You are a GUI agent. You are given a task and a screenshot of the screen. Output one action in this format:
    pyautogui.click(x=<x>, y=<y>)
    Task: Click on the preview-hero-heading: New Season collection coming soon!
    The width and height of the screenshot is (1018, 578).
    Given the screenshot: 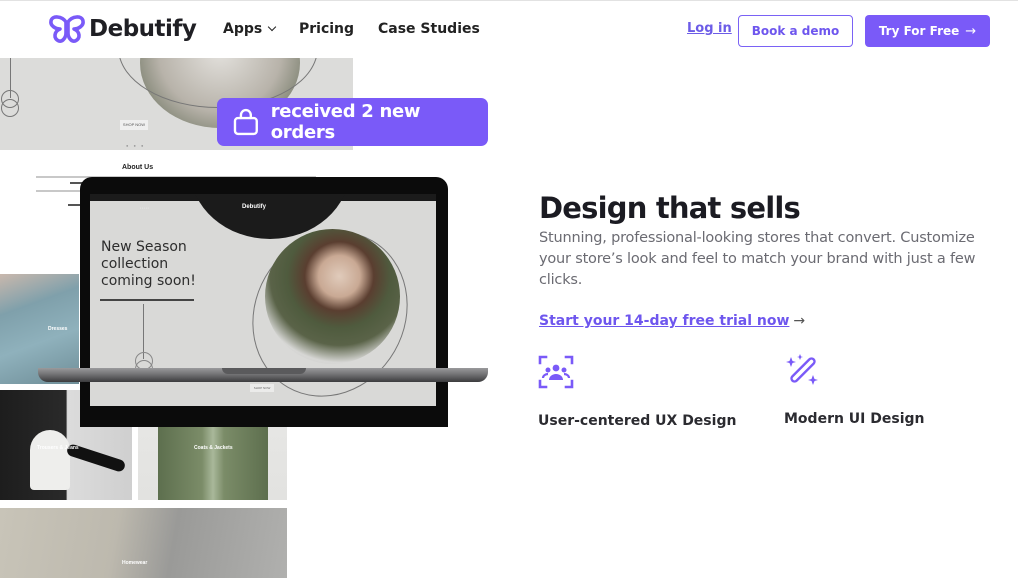 What is the action you would take?
    pyautogui.click(x=148, y=264)
    